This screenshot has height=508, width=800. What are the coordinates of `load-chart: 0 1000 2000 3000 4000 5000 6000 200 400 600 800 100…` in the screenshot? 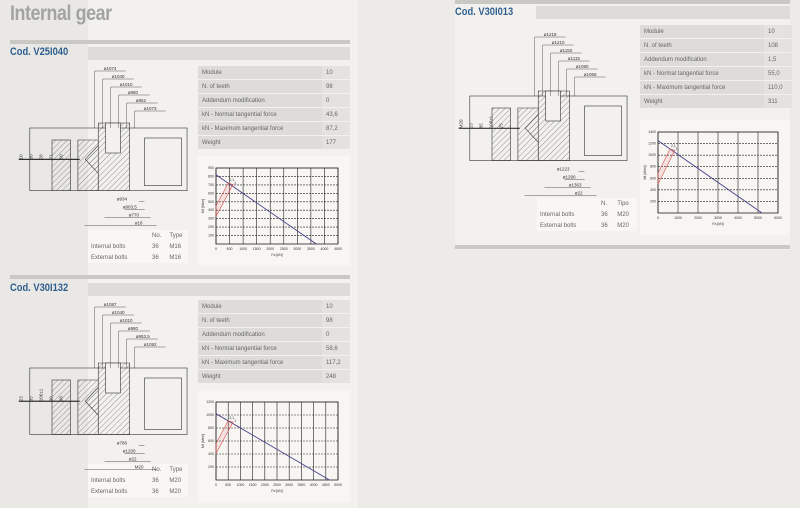 It's located at (715, 177).